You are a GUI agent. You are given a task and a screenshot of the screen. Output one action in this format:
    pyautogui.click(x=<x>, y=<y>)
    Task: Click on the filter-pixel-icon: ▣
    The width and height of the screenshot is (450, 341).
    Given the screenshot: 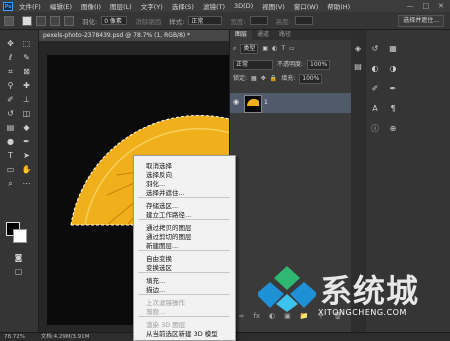 What is the action you would take?
    pyautogui.click(x=265, y=49)
    